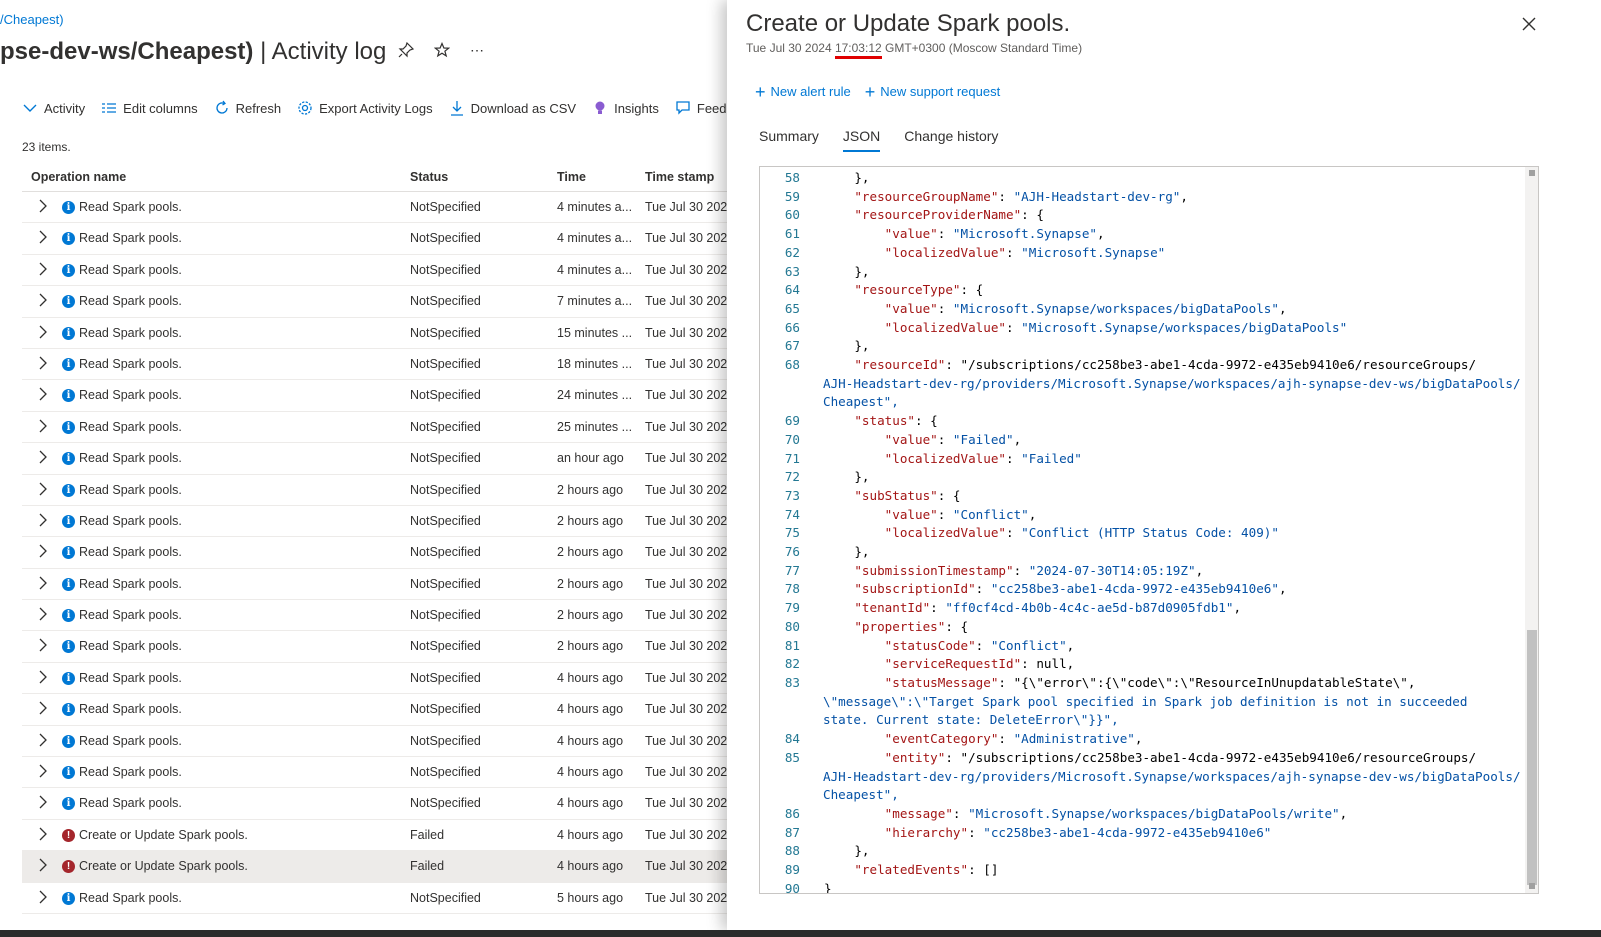 The width and height of the screenshot is (1601, 937). Describe the element at coordinates (1531, 530) in the screenshot. I see `editor-scrollbar` at that location.